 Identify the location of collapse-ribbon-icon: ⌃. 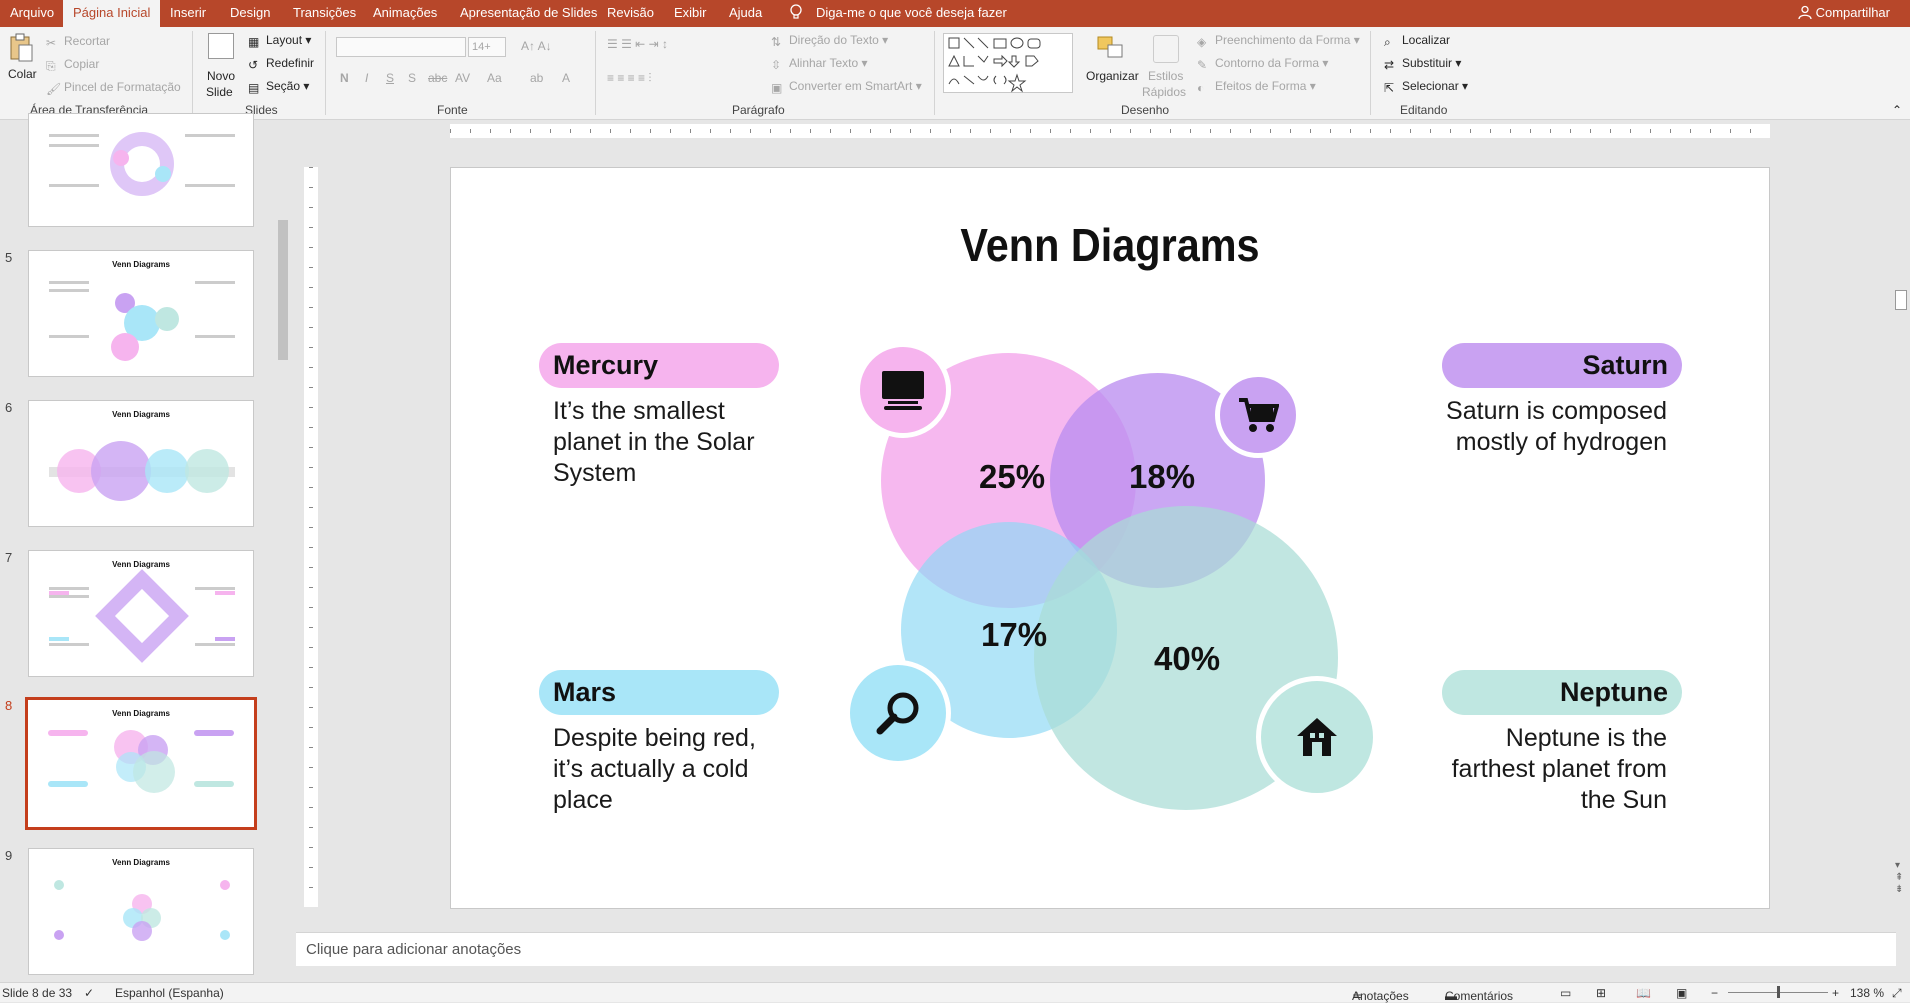
(1897, 110).